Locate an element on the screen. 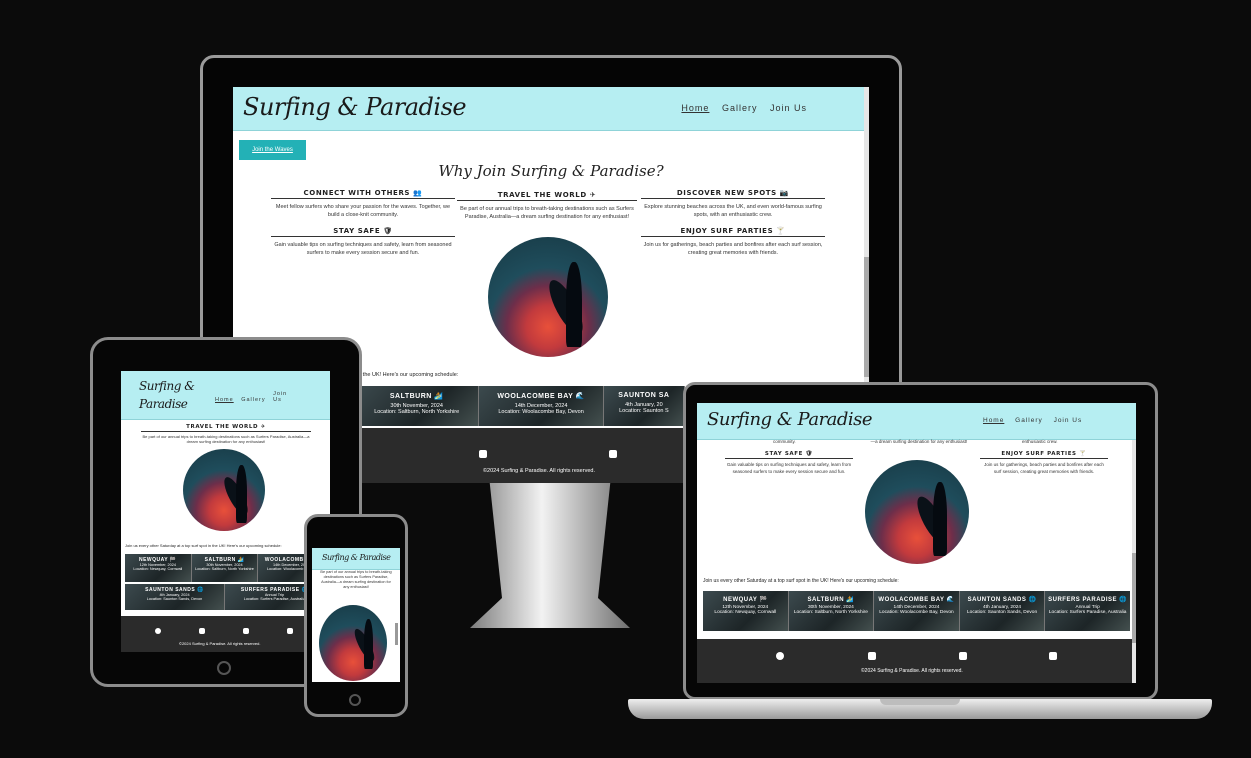 This screenshot has width=1251, height=758. laptop-header: Surfing & Paradise Home Gallery Join Us is located at coordinates (916, 421).